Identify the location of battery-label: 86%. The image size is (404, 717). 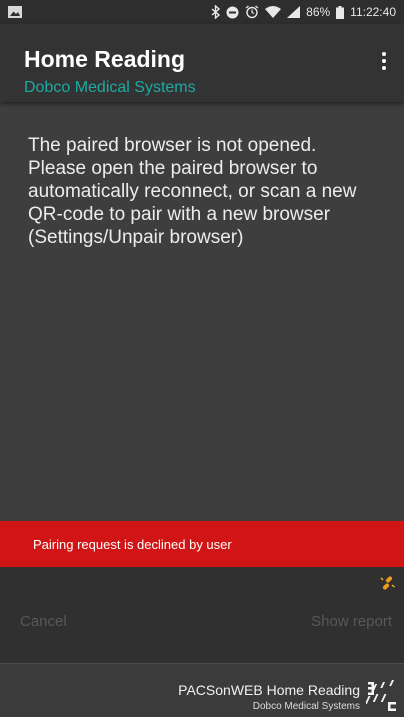
(318, 12).